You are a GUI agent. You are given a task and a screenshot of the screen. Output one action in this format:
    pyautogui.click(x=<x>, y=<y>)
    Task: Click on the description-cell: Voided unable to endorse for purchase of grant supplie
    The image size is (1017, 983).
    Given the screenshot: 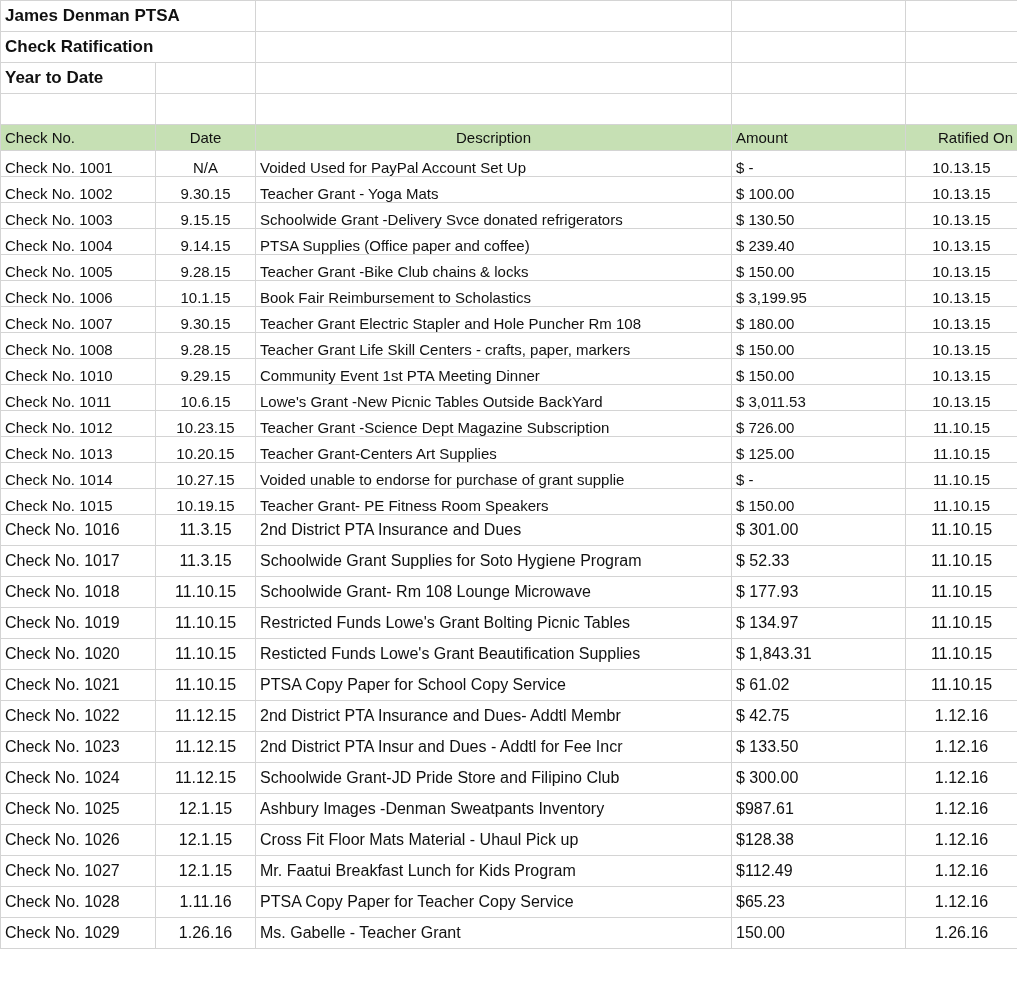 What is the action you would take?
    pyautogui.click(x=442, y=479)
    